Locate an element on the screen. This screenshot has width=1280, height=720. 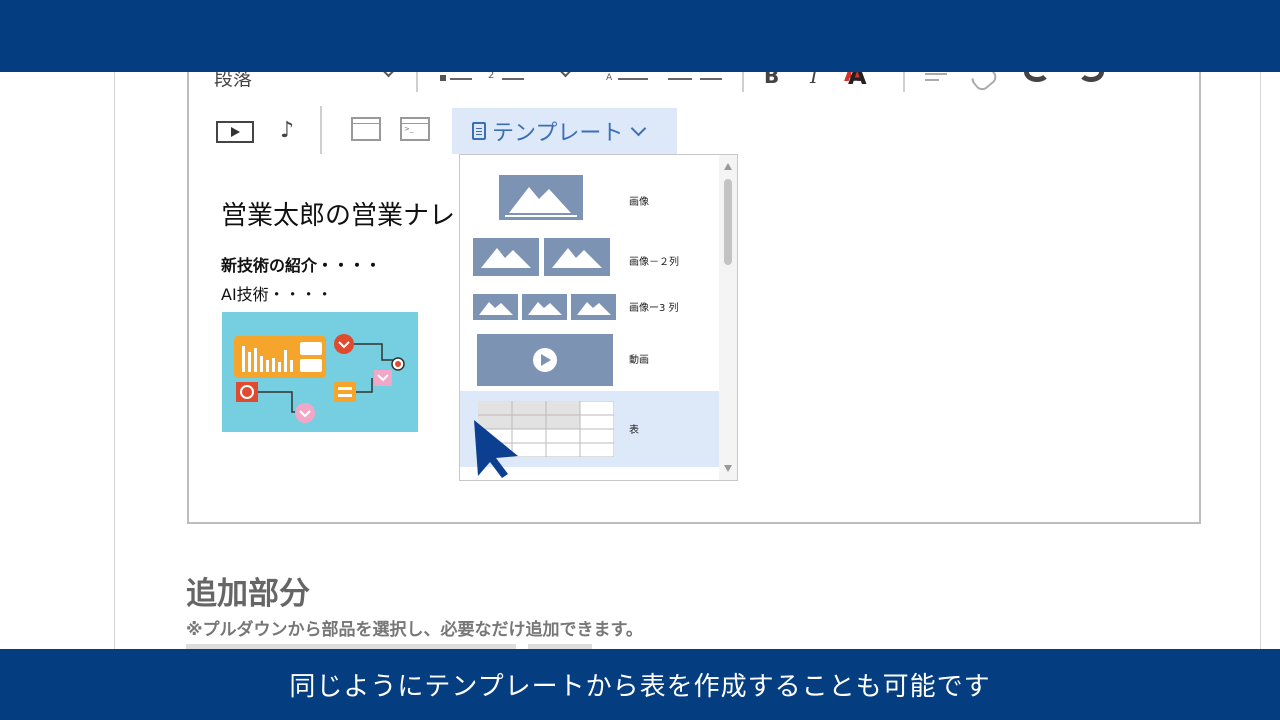
template-dropdown-button: テンプレート is located at coordinates (564, 131).